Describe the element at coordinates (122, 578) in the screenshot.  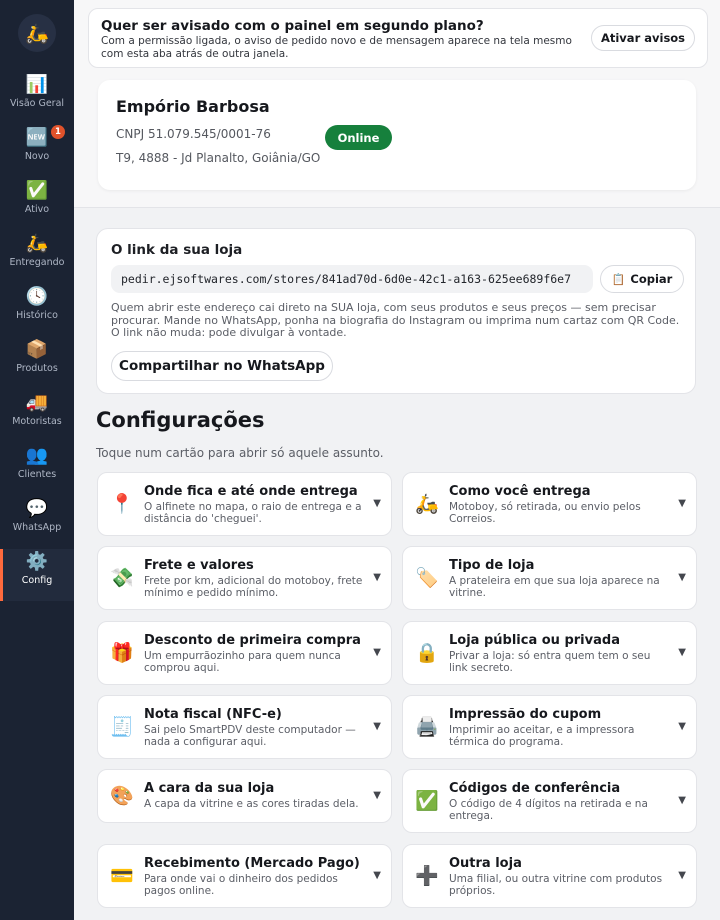
I see `money-icon: 💸` at that location.